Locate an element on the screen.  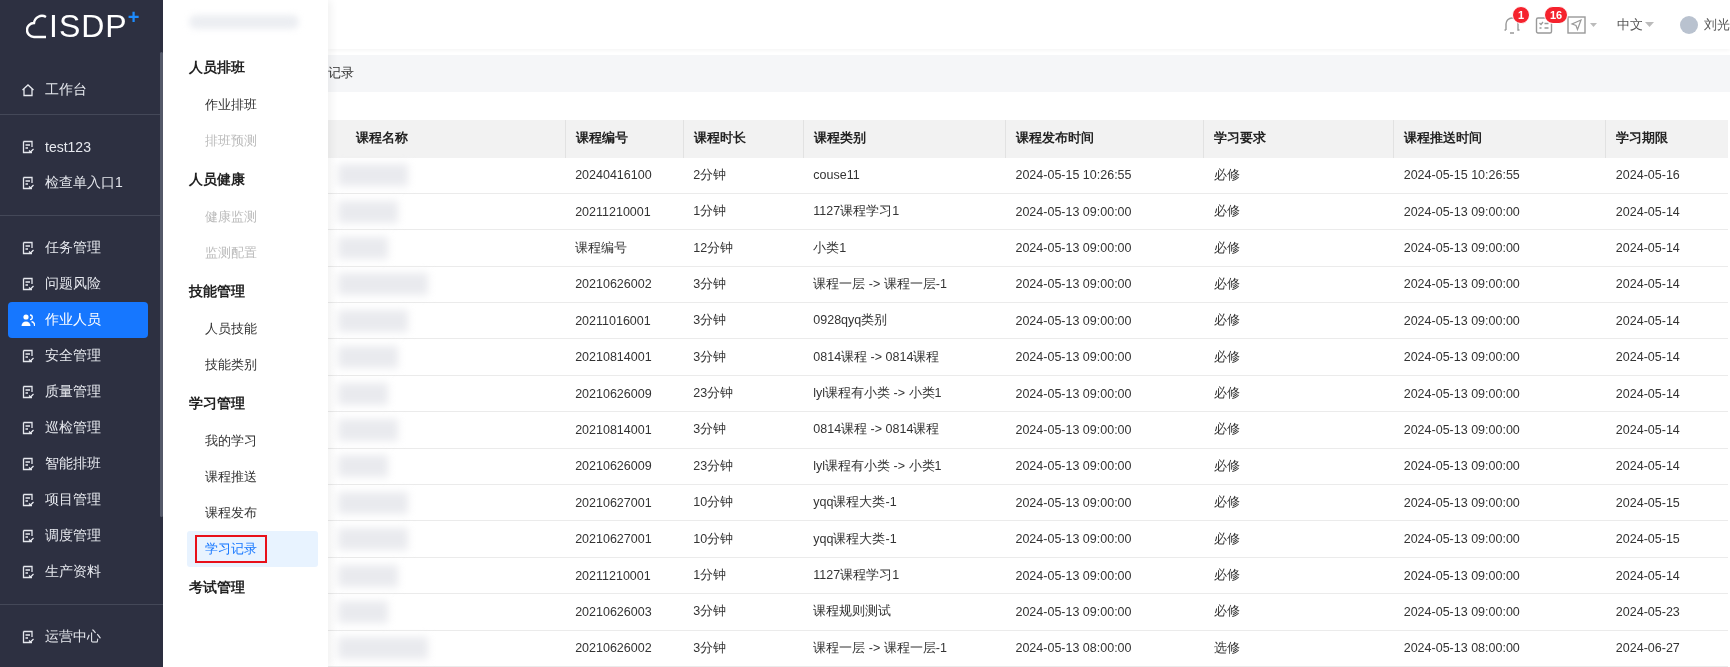
table-cell: 20211210001 is located at coordinates (624, 575).